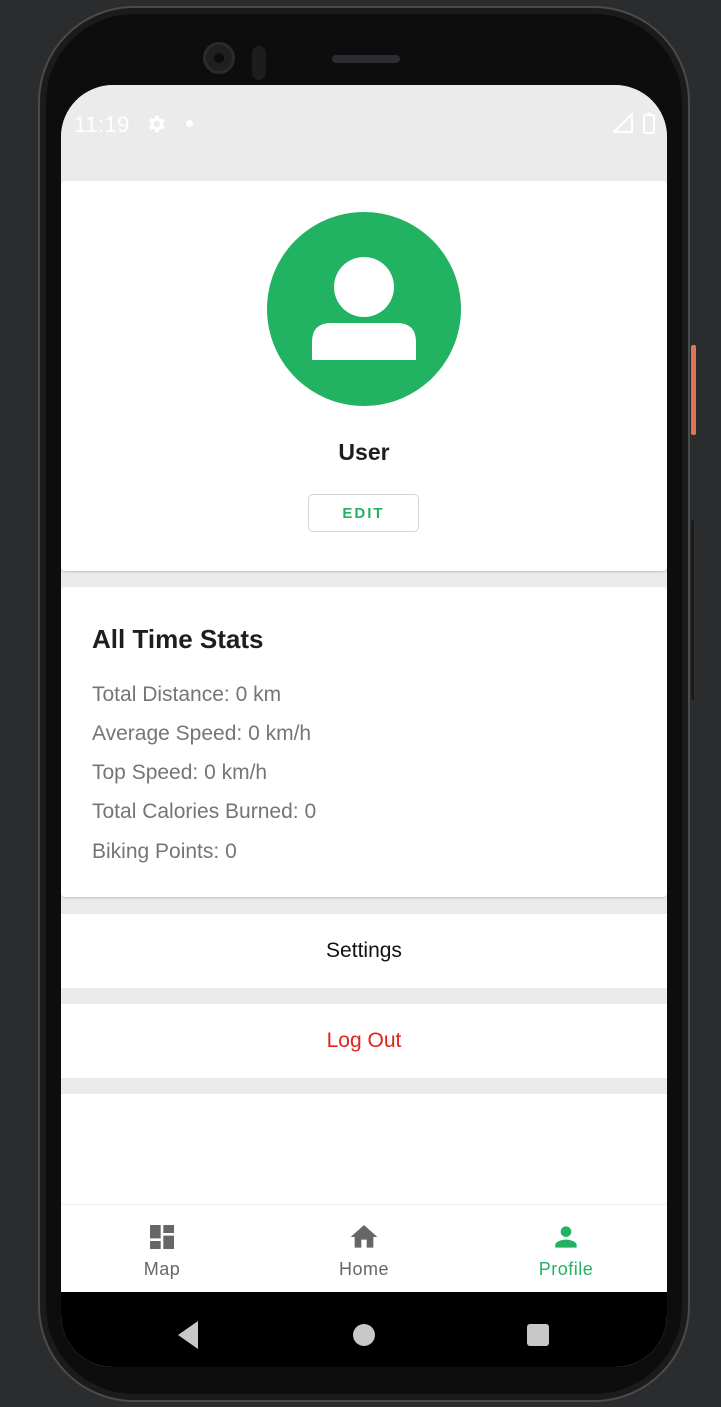 The height and width of the screenshot is (1407, 721). I want to click on username: User, so click(364, 452).